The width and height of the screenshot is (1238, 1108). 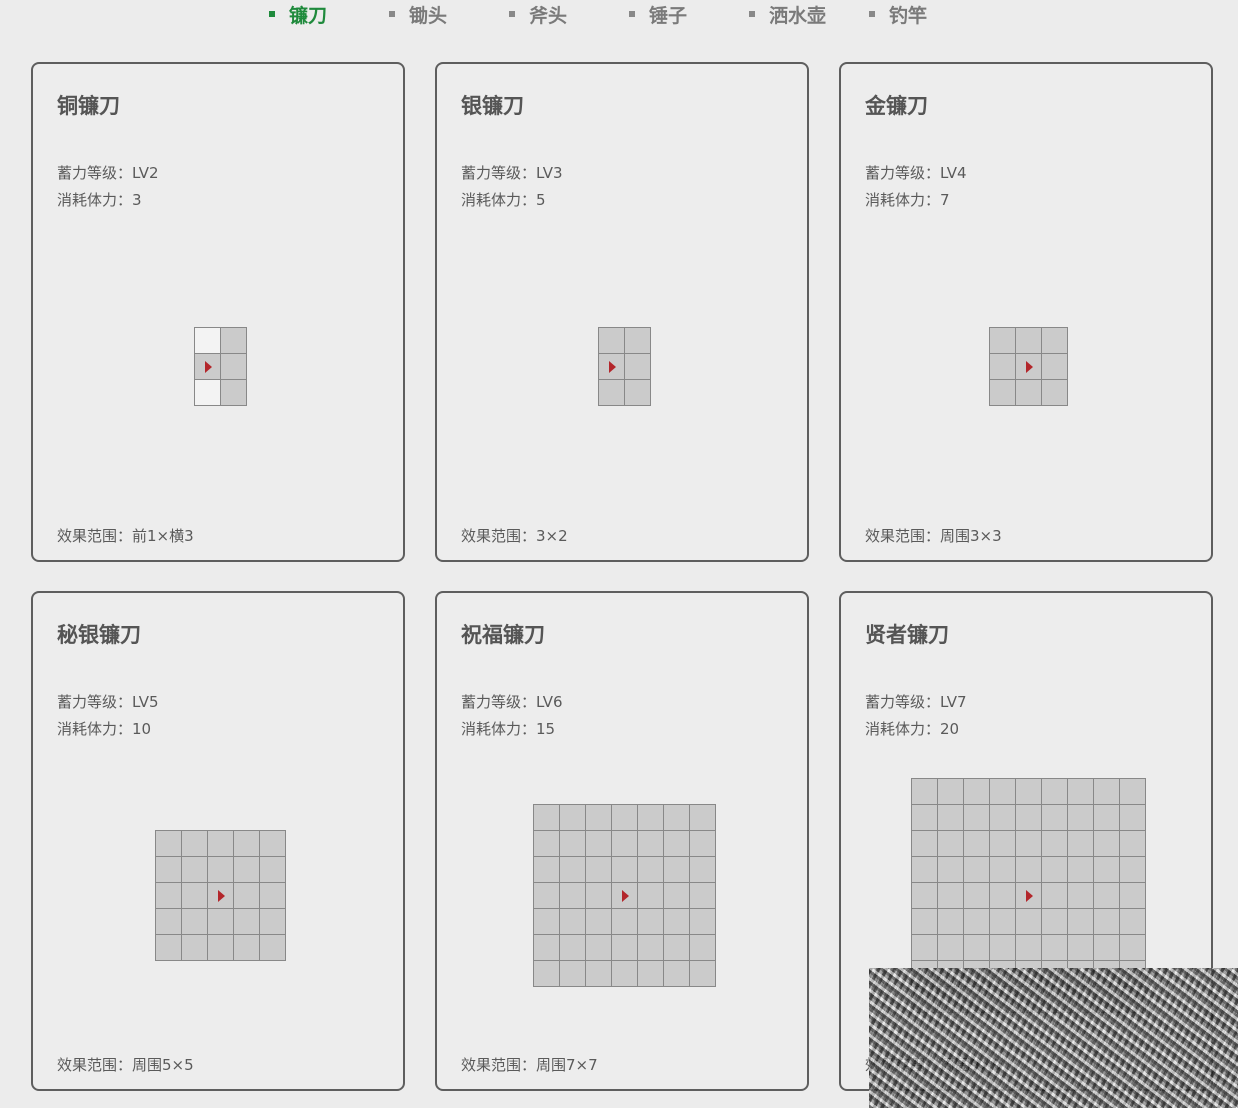 I want to click on range-grid, so click(x=624, y=895).